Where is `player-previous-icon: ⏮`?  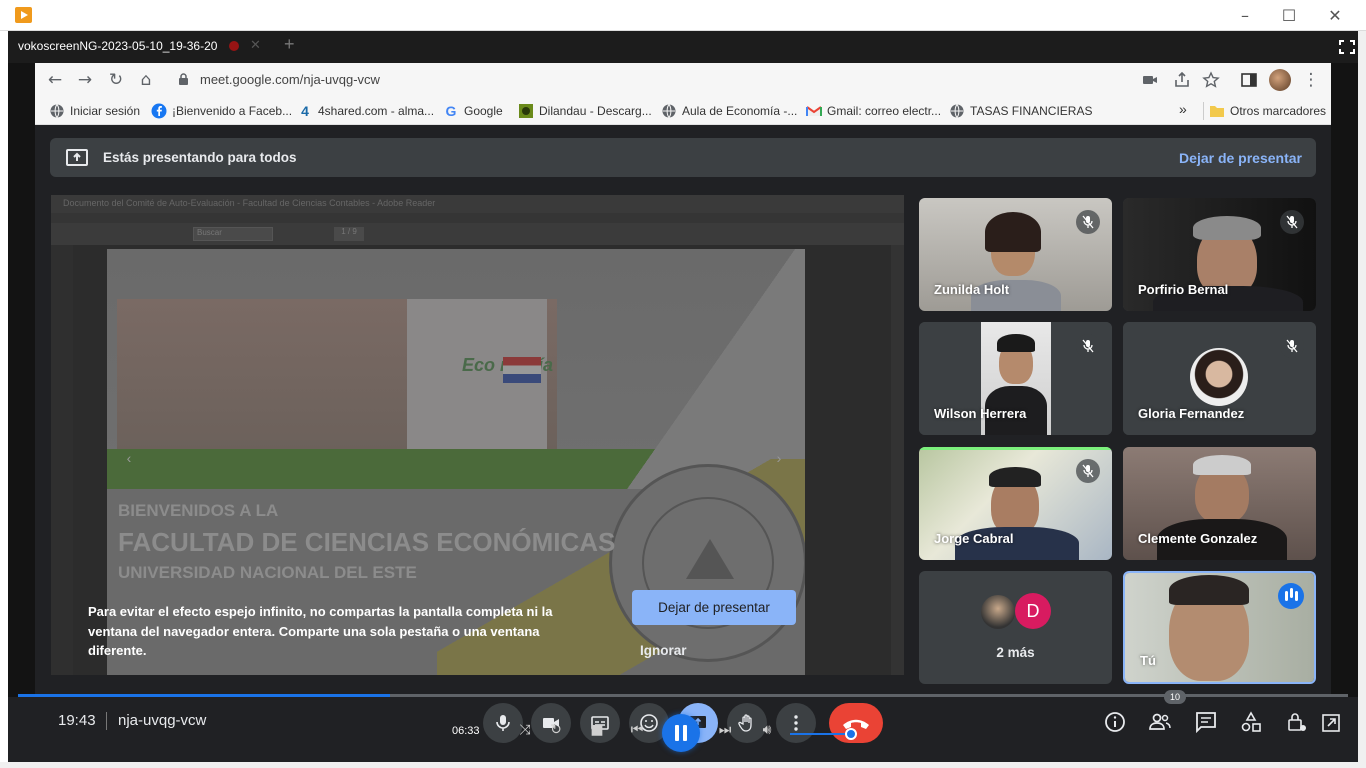 player-previous-icon: ⏮ is located at coordinates (637, 730).